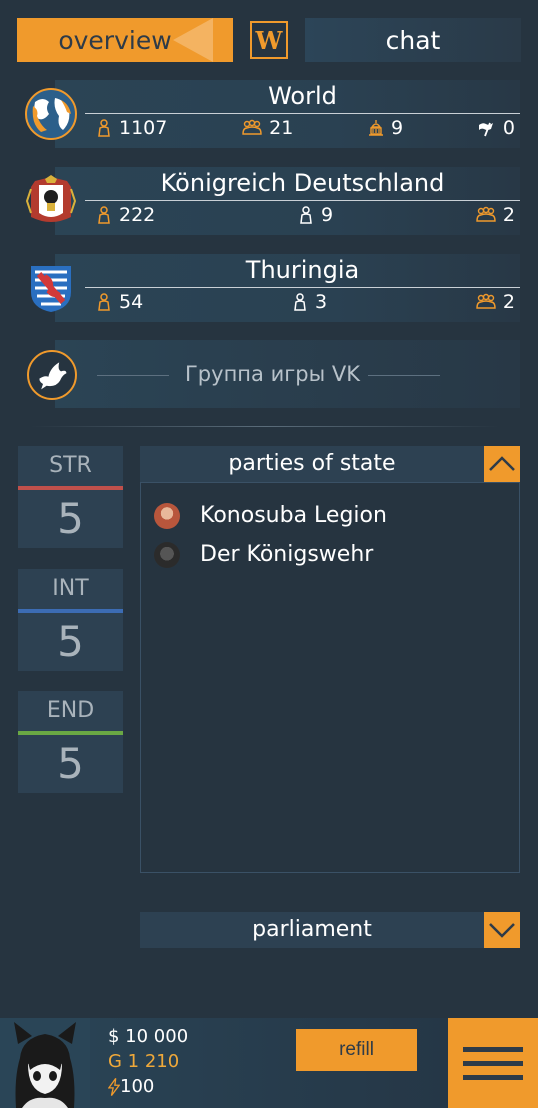 The width and height of the screenshot is (538, 1108). Describe the element at coordinates (144, 1061) in the screenshot. I see `gold-amount: G 1 210` at that location.